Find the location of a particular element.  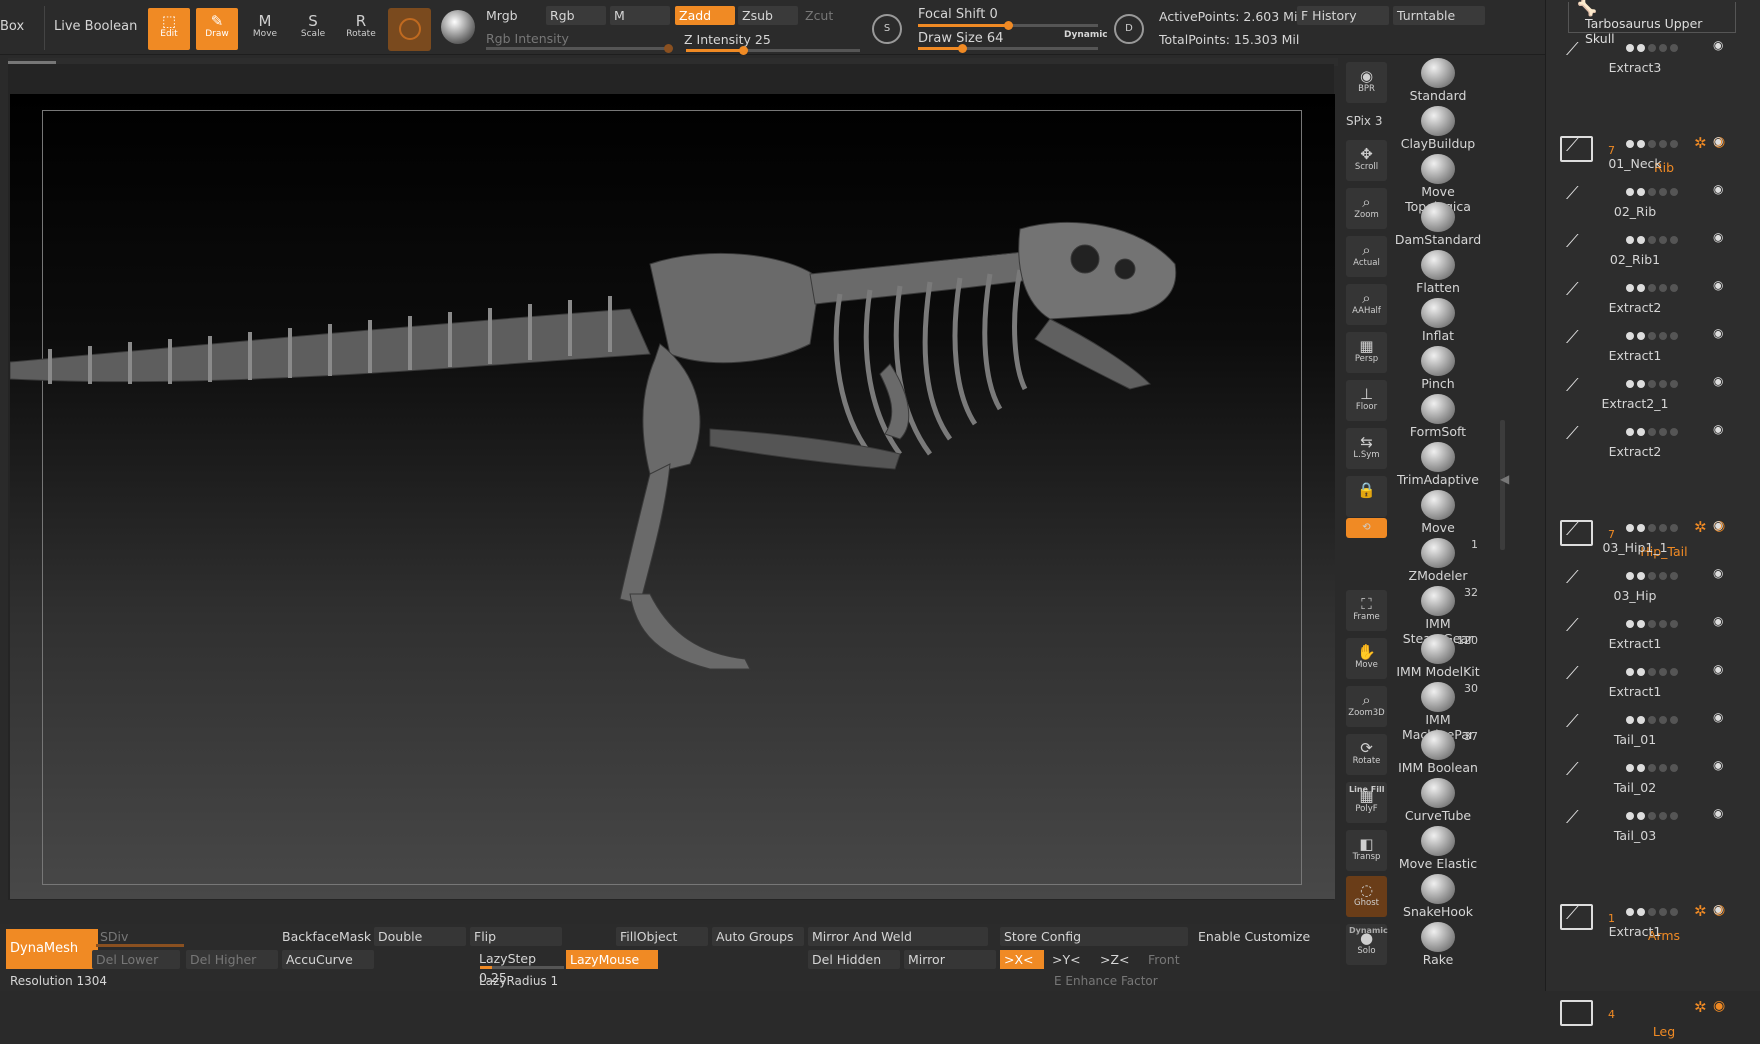

subtool-folder: 4 Leg ✲ ◉ is located at coordinates (1650, 1020).